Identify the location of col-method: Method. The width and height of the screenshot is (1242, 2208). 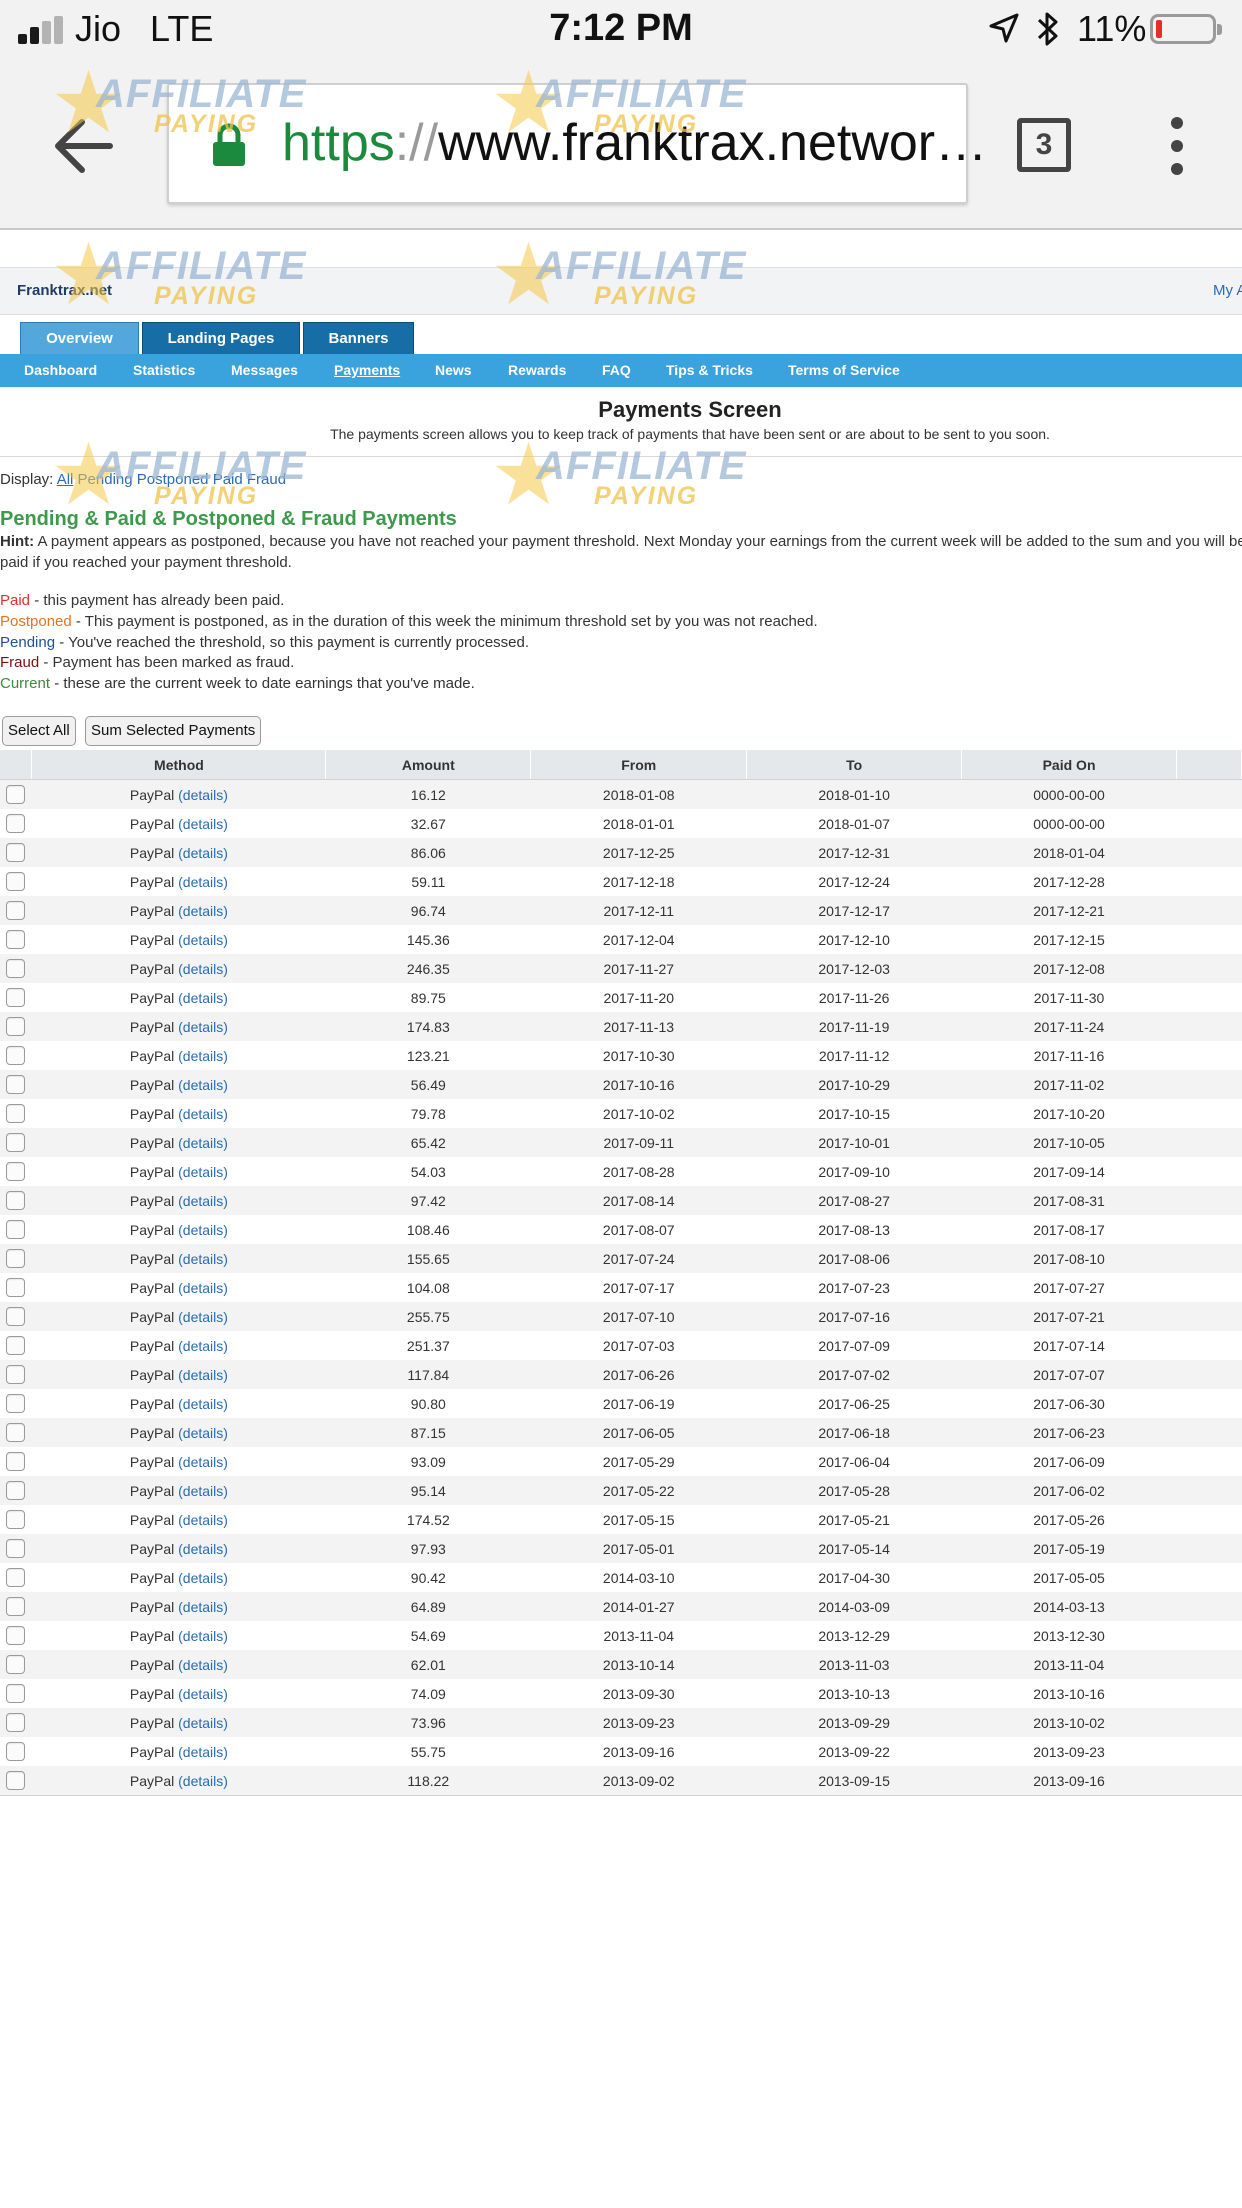
(179, 765).